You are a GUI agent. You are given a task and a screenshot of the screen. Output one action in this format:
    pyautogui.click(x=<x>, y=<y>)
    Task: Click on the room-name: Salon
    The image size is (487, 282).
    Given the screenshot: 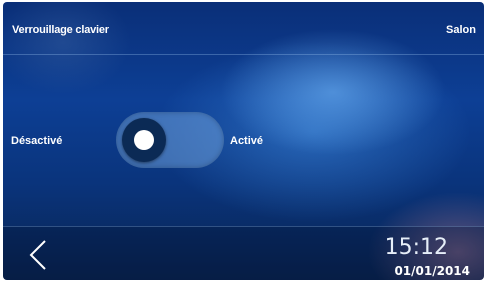 What is the action you would take?
    pyautogui.click(x=461, y=30)
    